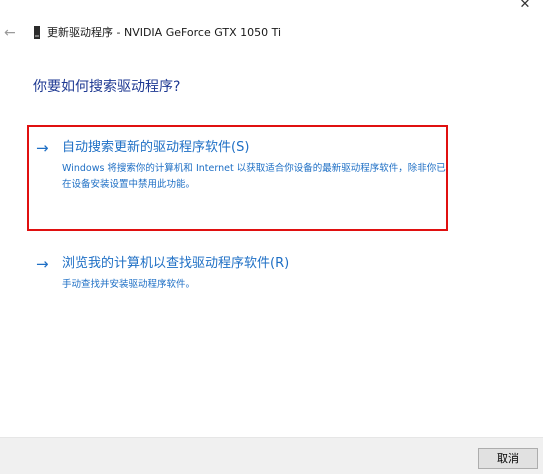 The image size is (543, 474). What do you see at coordinates (10, 33) in the screenshot?
I see `back-arrow-icon: ←` at bounding box center [10, 33].